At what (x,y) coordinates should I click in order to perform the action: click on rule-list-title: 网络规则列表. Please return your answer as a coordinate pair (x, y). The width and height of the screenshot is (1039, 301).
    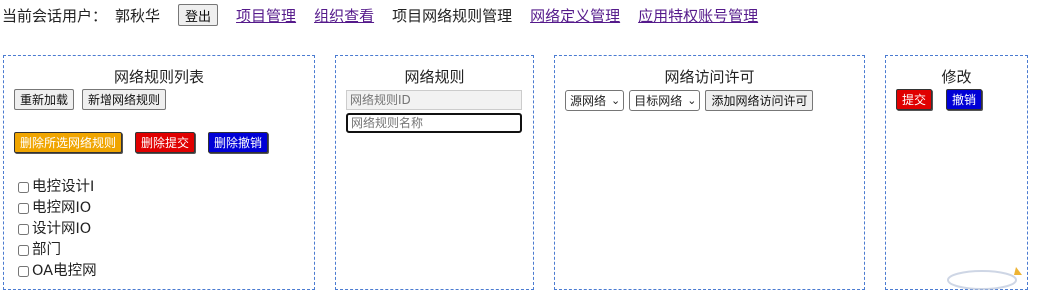
    Looking at the image, I should click on (158, 77).